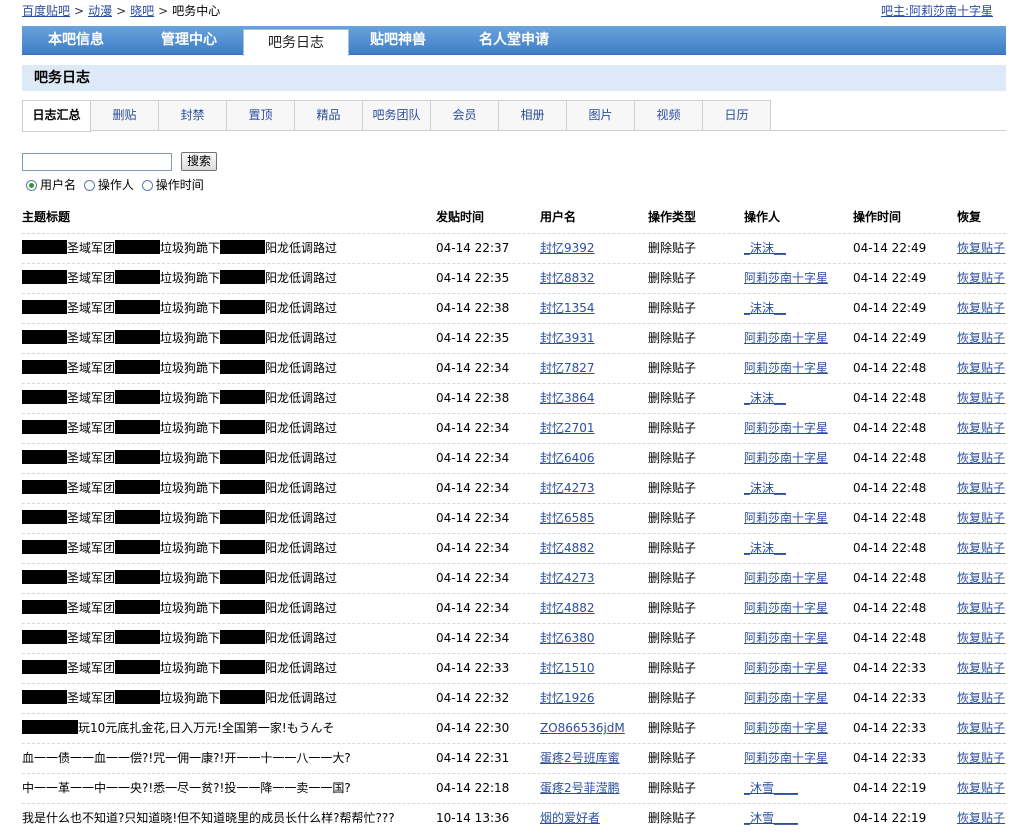 This screenshot has width=1029, height=833. I want to click on post-title: 圣域军团 垃圾狗跪下 阳龙低调路过, so click(179, 248).